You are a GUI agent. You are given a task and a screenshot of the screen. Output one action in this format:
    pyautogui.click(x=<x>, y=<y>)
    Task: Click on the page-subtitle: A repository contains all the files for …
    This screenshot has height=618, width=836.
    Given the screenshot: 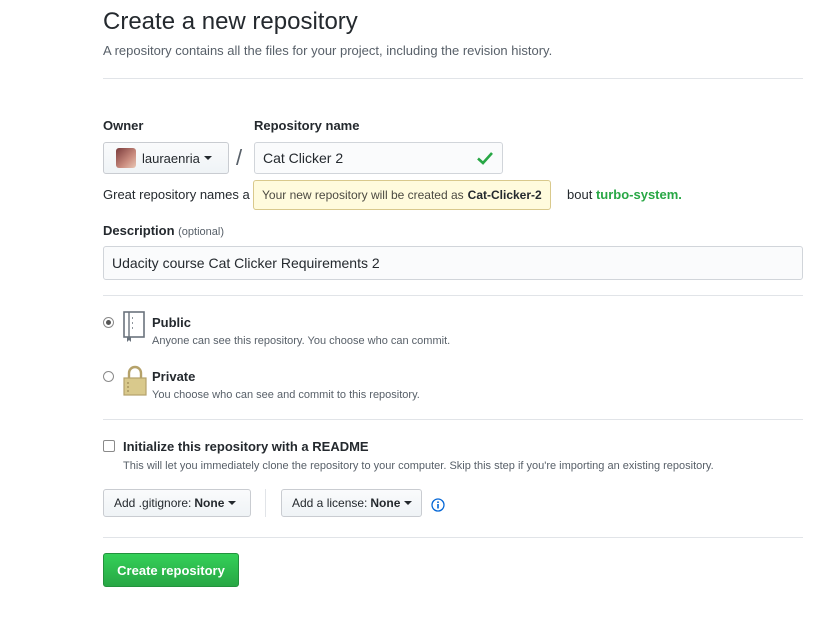 What is the action you would take?
    pyautogui.click(x=328, y=50)
    